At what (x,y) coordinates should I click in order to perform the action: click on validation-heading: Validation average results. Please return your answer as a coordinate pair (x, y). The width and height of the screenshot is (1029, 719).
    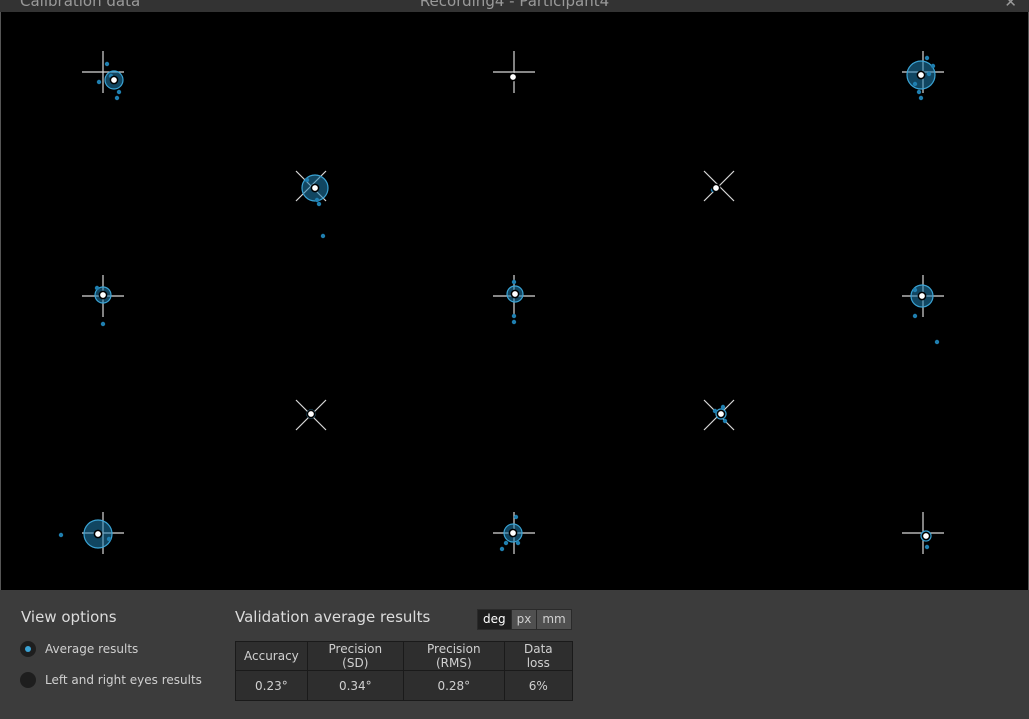
    Looking at the image, I should click on (333, 617).